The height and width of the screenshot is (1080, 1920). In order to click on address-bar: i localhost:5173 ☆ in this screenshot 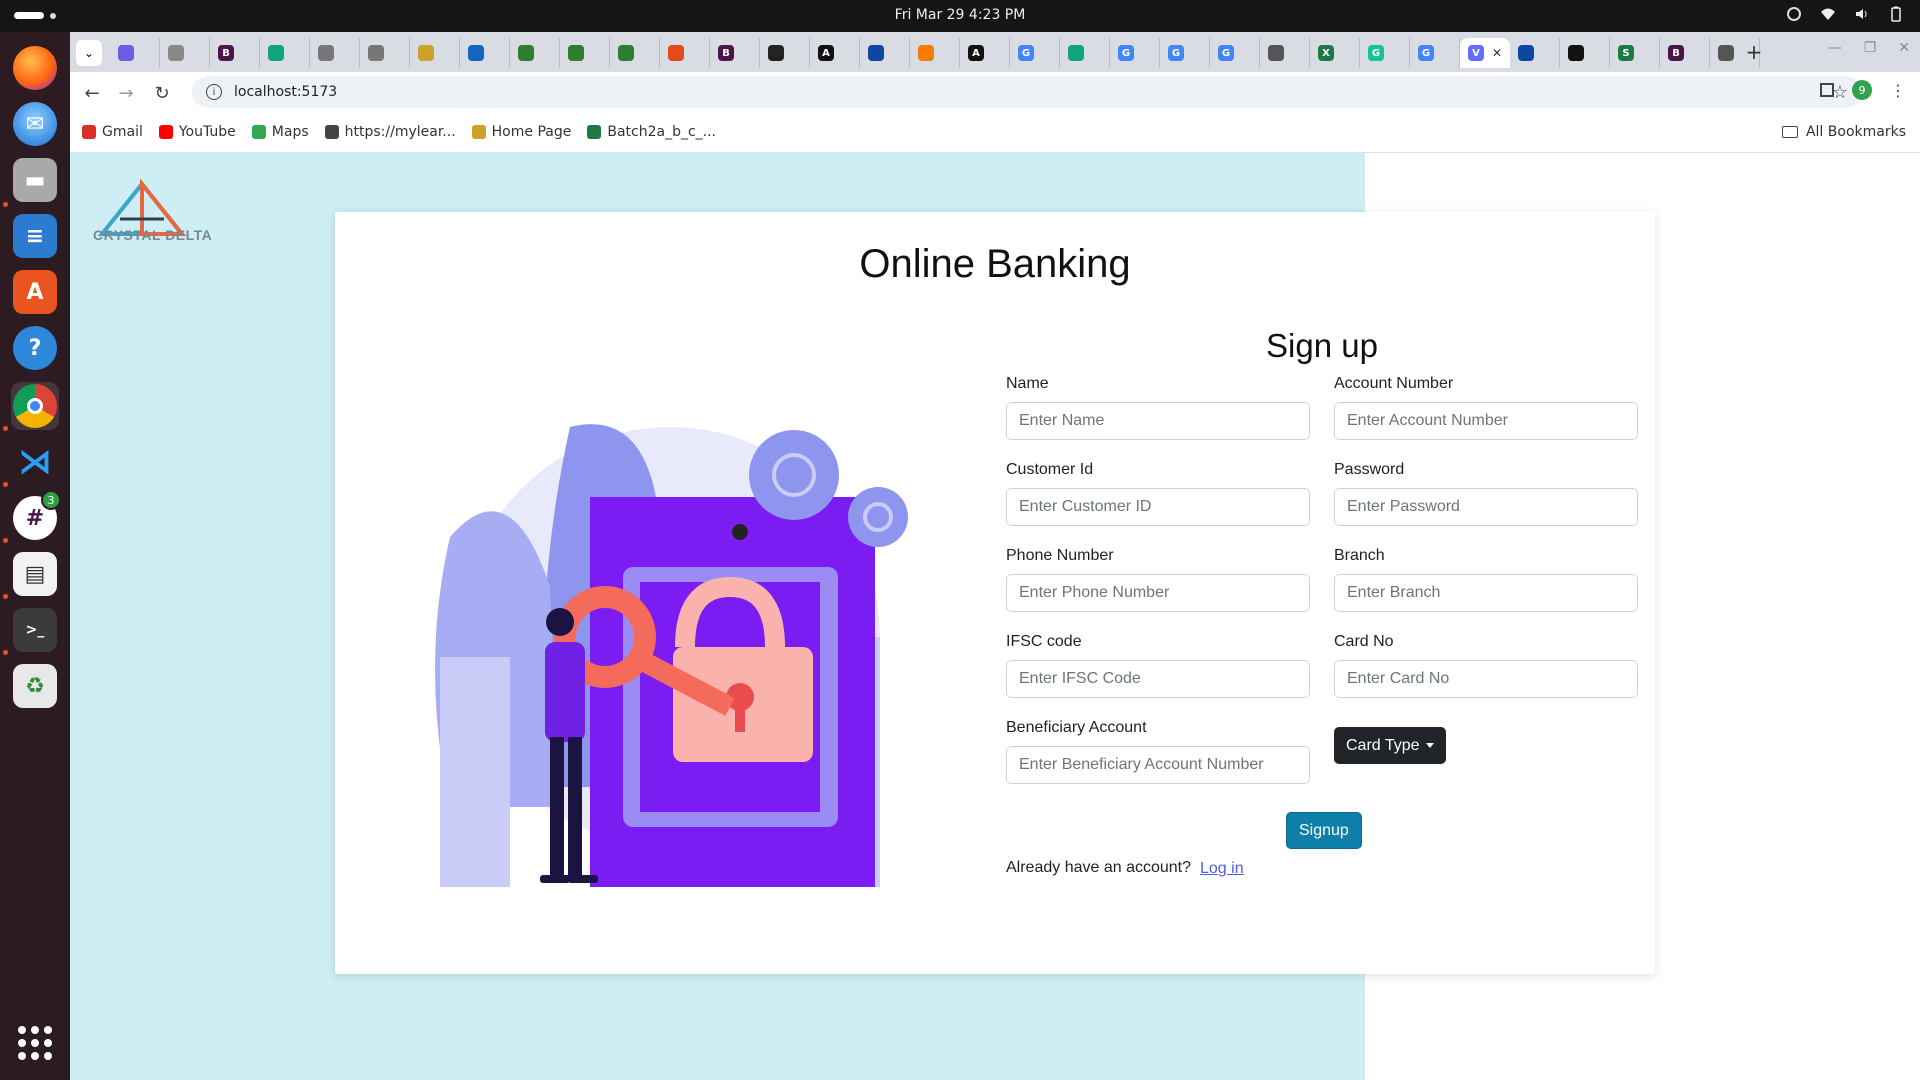, I will do `click(1027, 92)`.